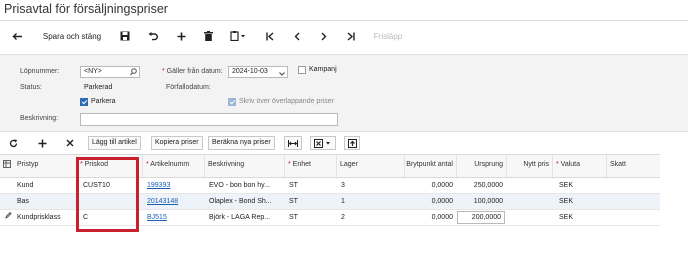 The height and width of the screenshot is (260, 688). I want to click on status-label: Status:, so click(31, 87).